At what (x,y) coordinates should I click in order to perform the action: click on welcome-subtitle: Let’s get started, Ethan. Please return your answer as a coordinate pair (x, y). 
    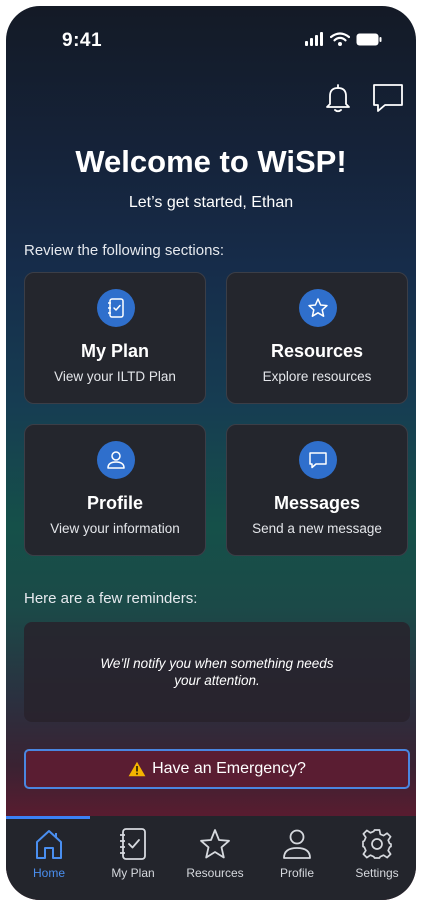
    Looking at the image, I should click on (211, 202).